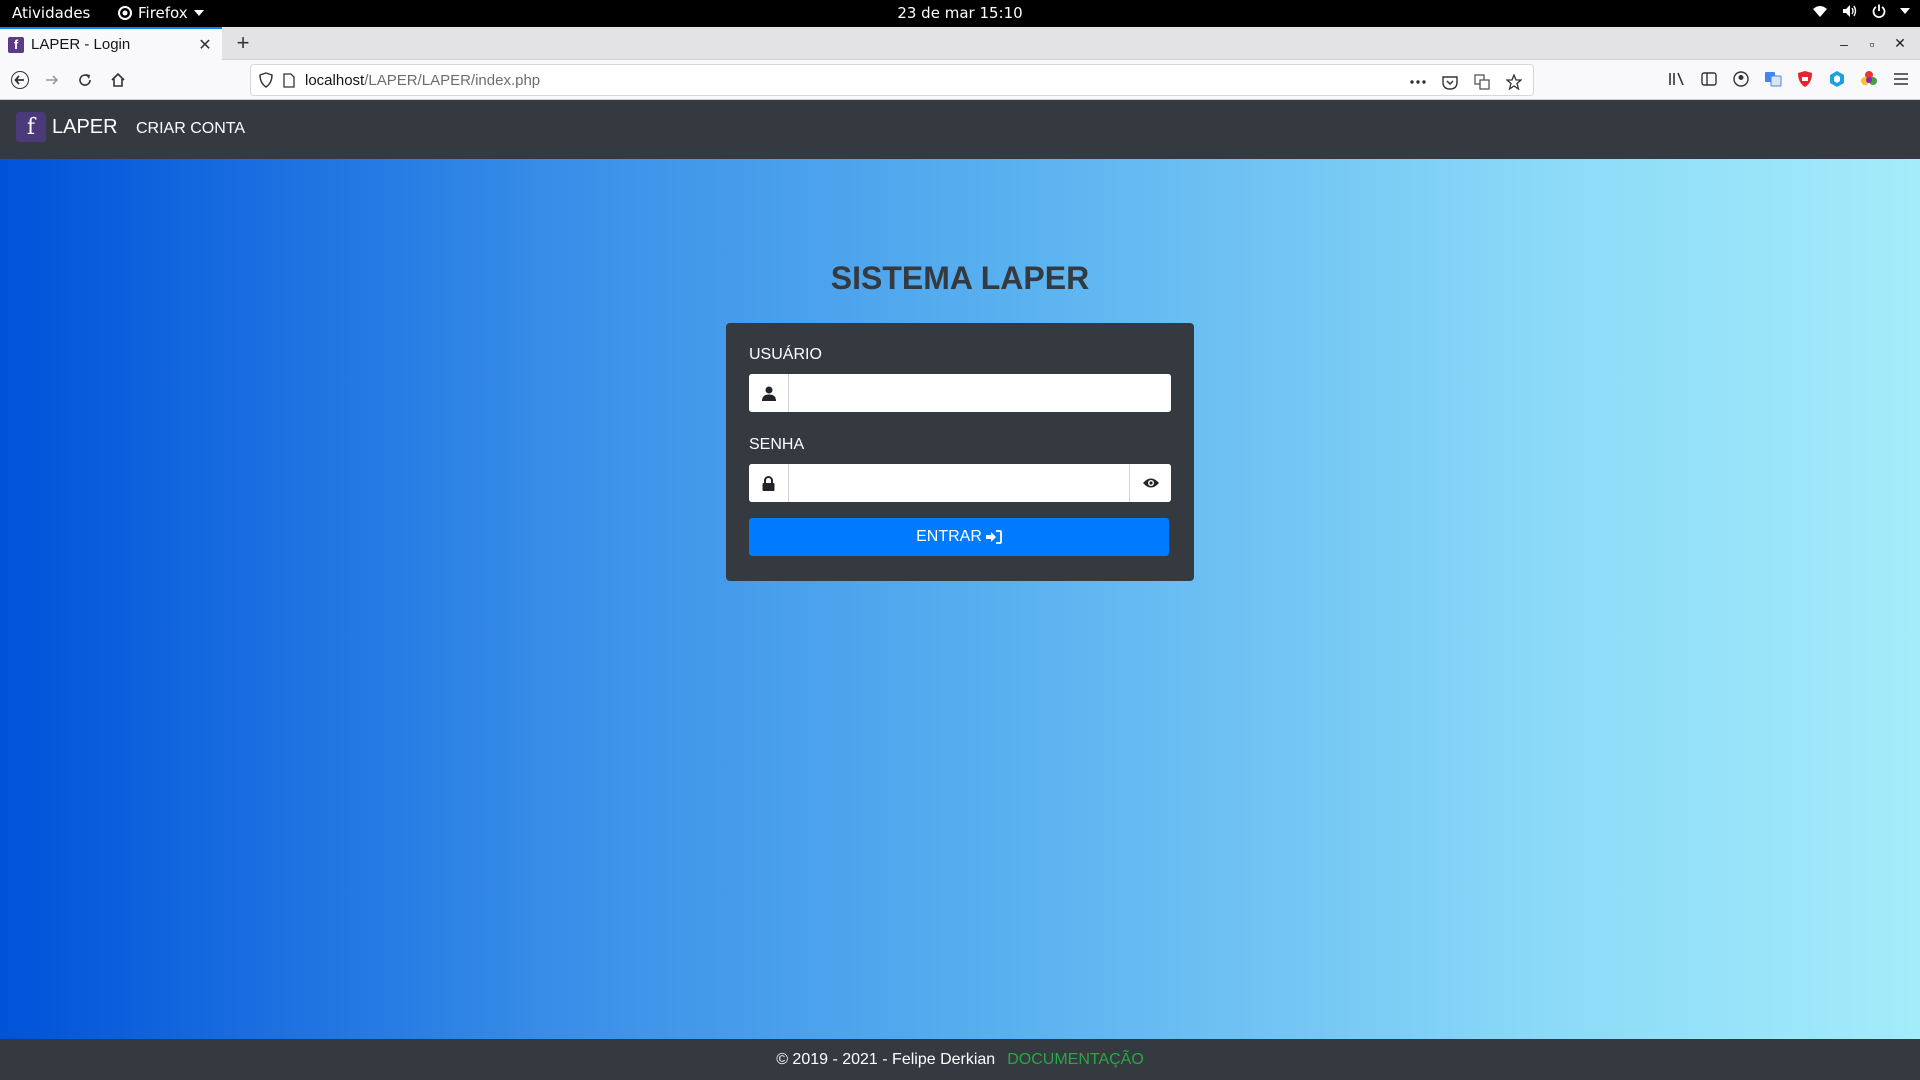 The height and width of the screenshot is (1080, 1920). What do you see at coordinates (452, 80) in the screenshot?
I see `url-path: /LAPER/LAPER/index.php` at bounding box center [452, 80].